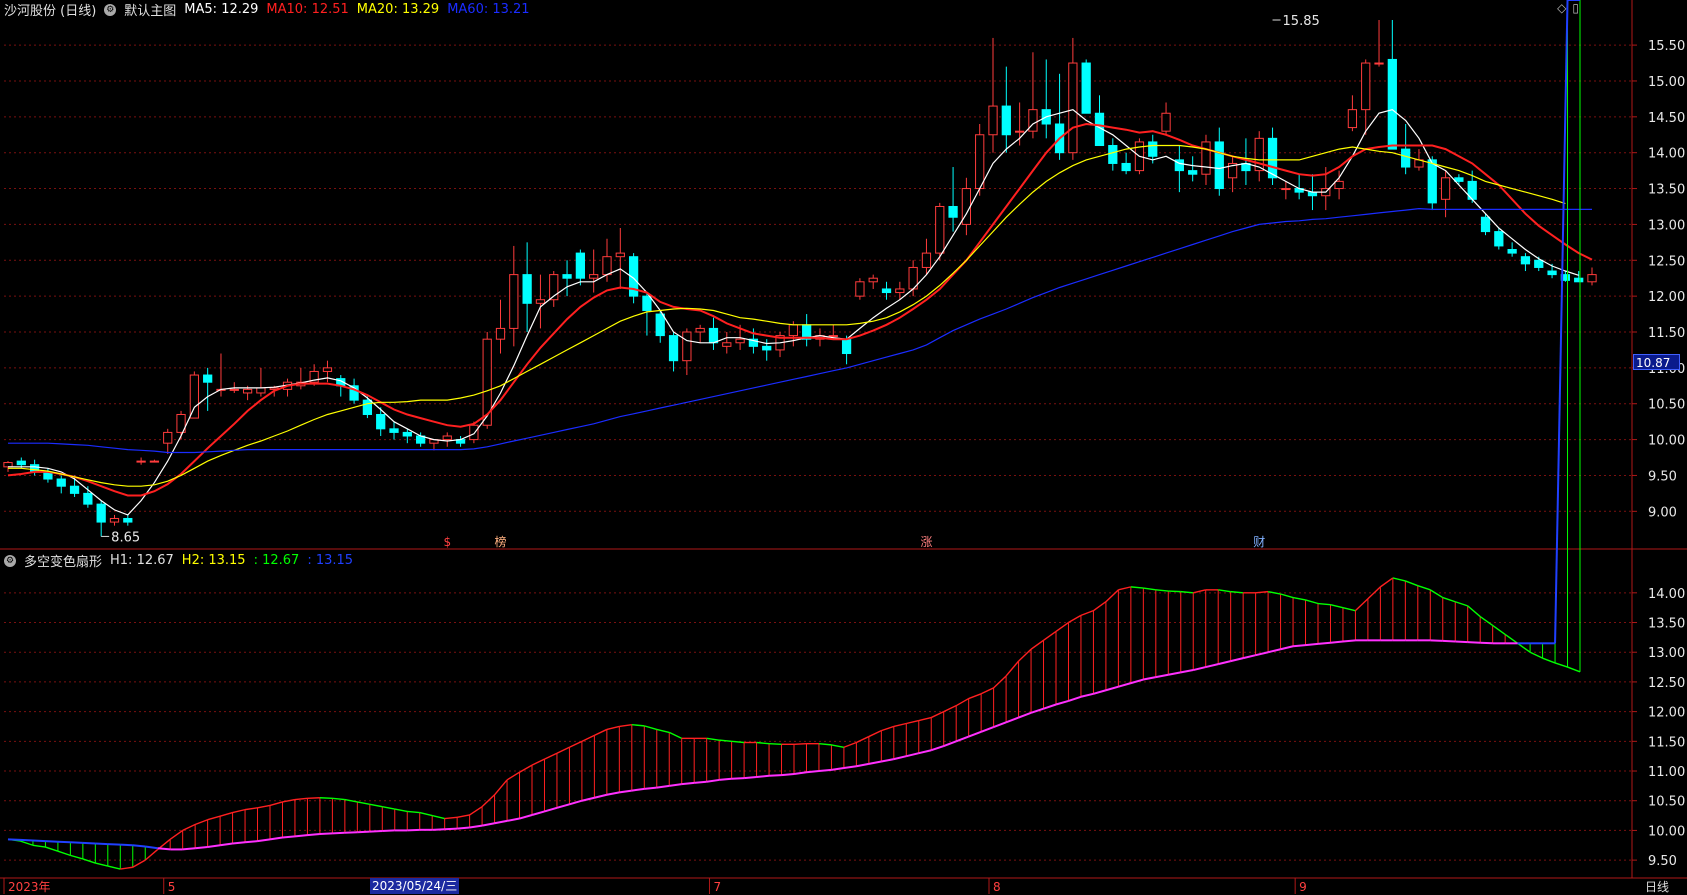  I want to click on y-tick-label: 14.00, so click(1666, 154).